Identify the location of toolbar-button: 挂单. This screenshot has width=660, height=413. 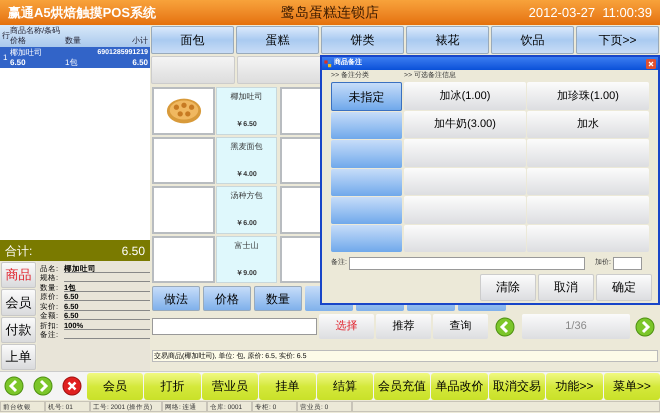
(287, 386).